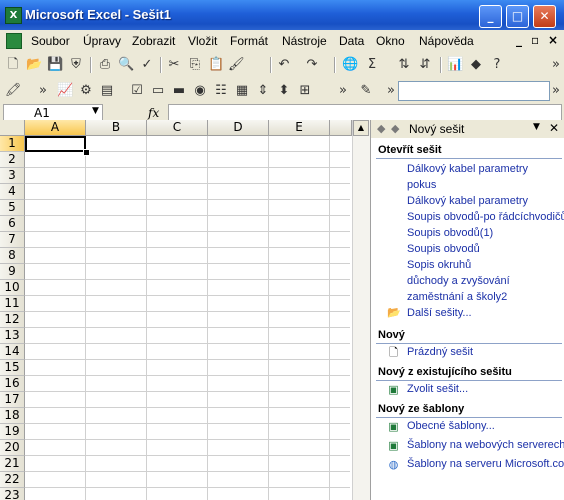 Image resolution: width=564 pixels, height=500 pixels. I want to click on properties-icon: ⚙, so click(86, 91).